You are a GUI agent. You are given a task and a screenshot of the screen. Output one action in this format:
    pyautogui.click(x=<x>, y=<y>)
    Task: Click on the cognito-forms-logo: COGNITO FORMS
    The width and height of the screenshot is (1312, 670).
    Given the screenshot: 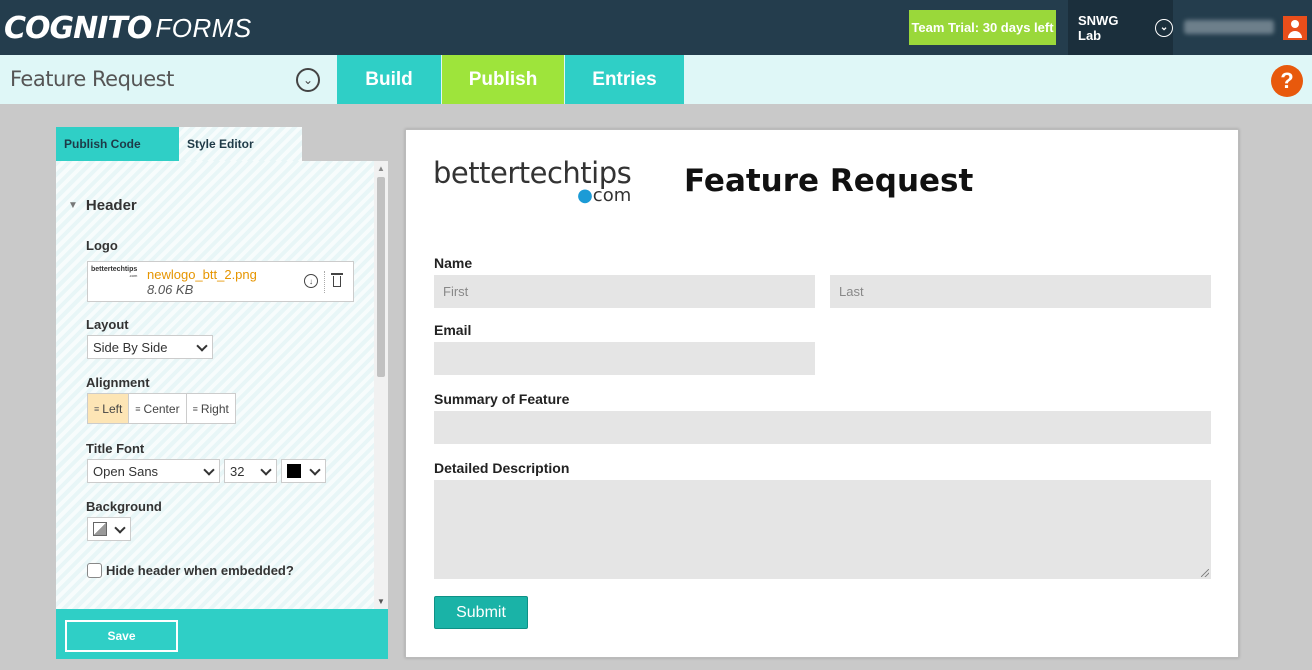 What is the action you would take?
    pyautogui.click(x=128, y=28)
    